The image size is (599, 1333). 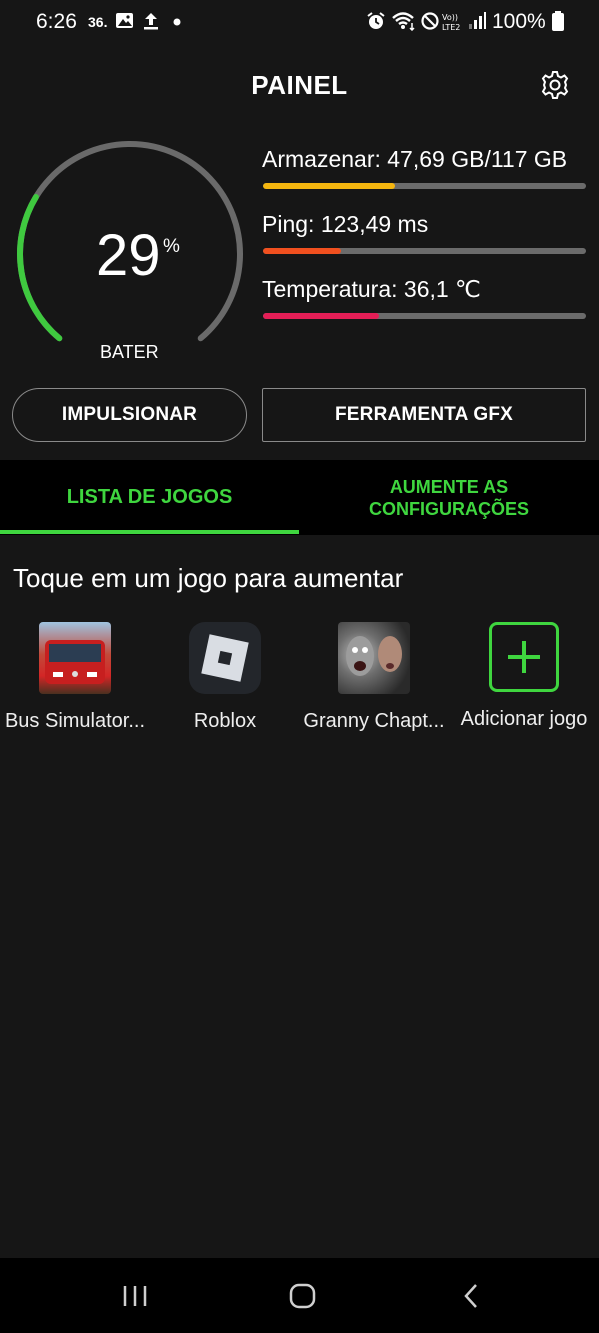 What do you see at coordinates (171, 246) in the screenshot?
I see `battery-percent-sign: %` at bounding box center [171, 246].